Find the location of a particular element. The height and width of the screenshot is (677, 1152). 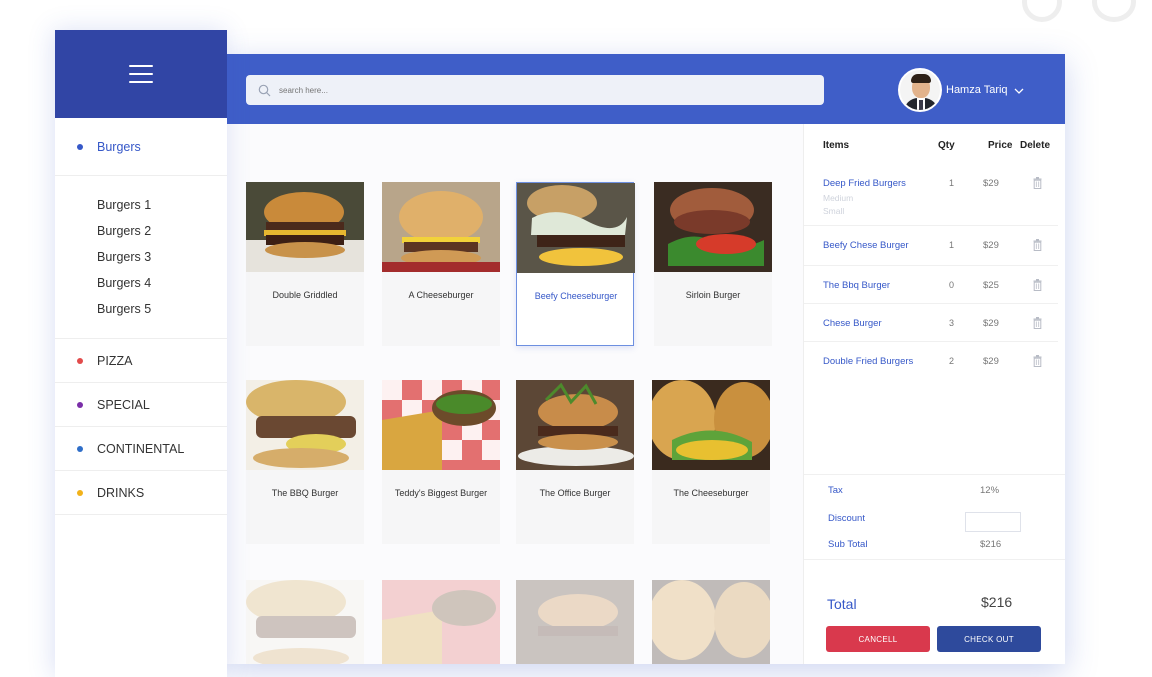

category-label: Burgers is located at coordinates (119, 146).